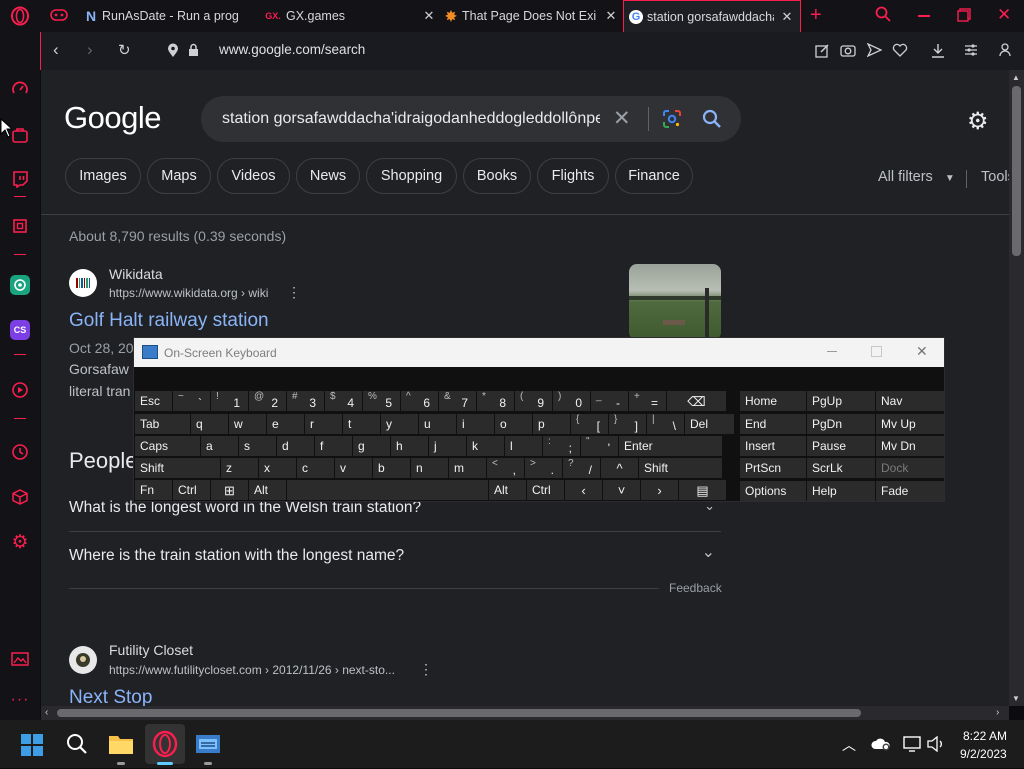 This screenshot has height=769, width=1024. What do you see at coordinates (589, 424) in the screenshot?
I see `osk-key: {[` at bounding box center [589, 424].